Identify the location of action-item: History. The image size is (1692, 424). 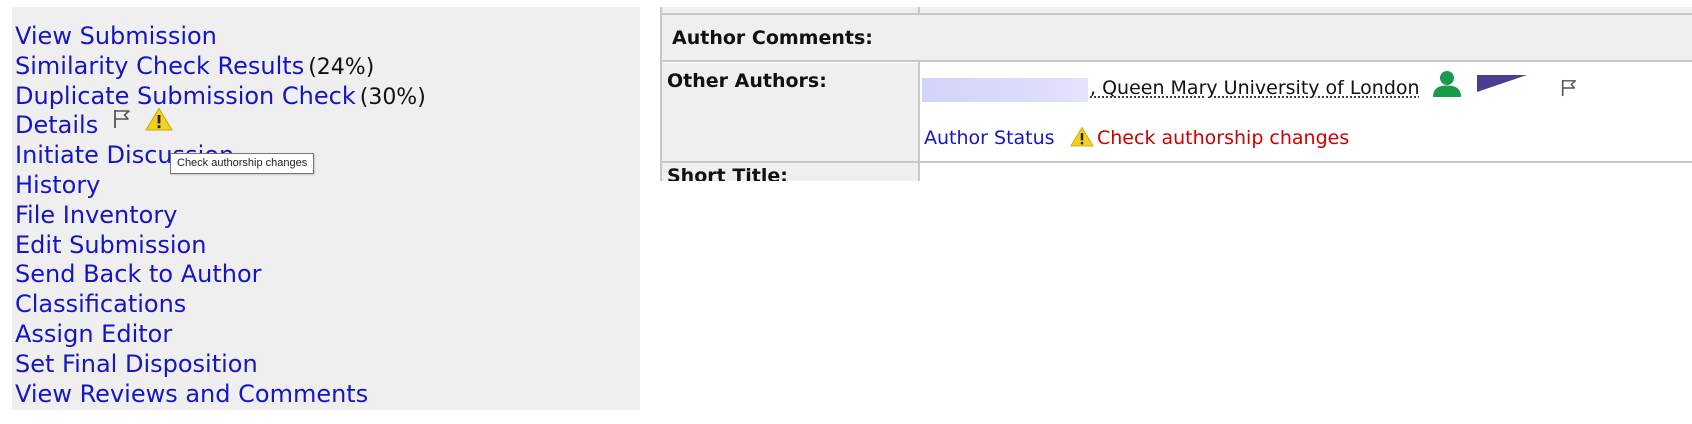
(220, 186).